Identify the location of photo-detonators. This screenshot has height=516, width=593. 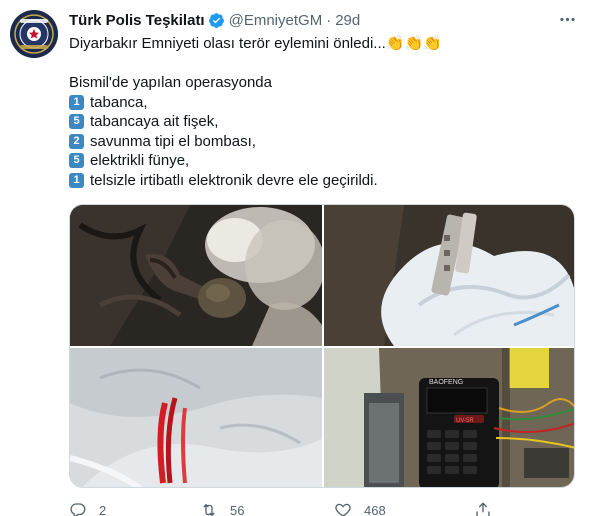
(449, 275).